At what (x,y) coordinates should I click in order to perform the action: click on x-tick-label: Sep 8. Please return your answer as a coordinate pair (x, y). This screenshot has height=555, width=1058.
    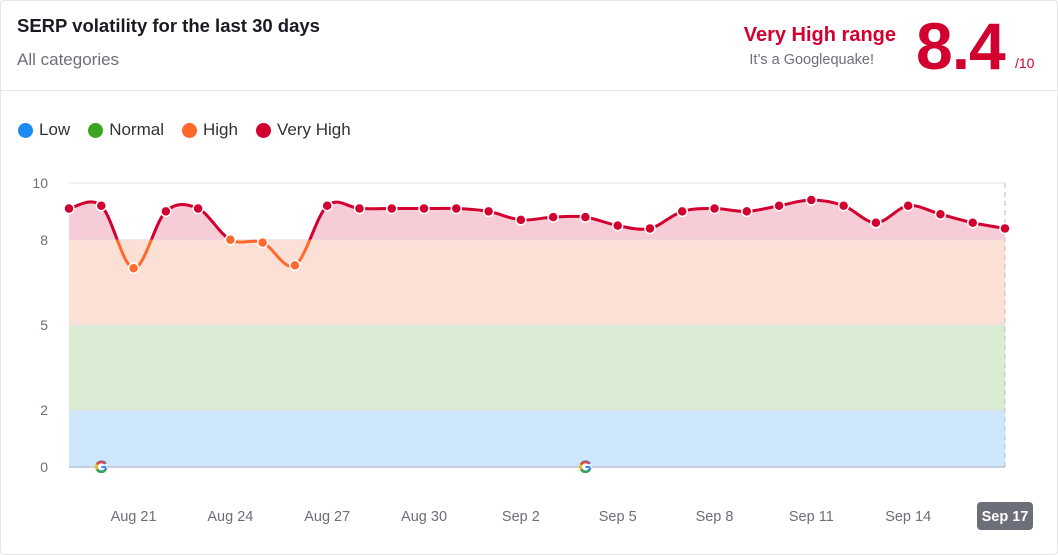
    Looking at the image, I should click on (715, 517).